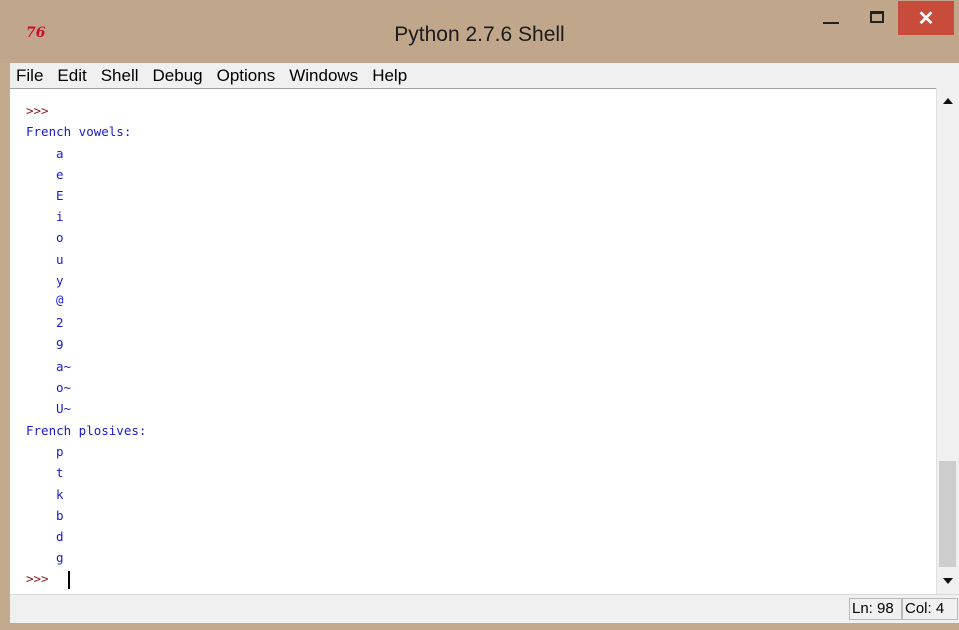 The height and width of the screenshot is (630, 959). What do you see at coordinates (60, 299) in the screenshot?
I see `output-line: @` at bounding box center [60, 299].